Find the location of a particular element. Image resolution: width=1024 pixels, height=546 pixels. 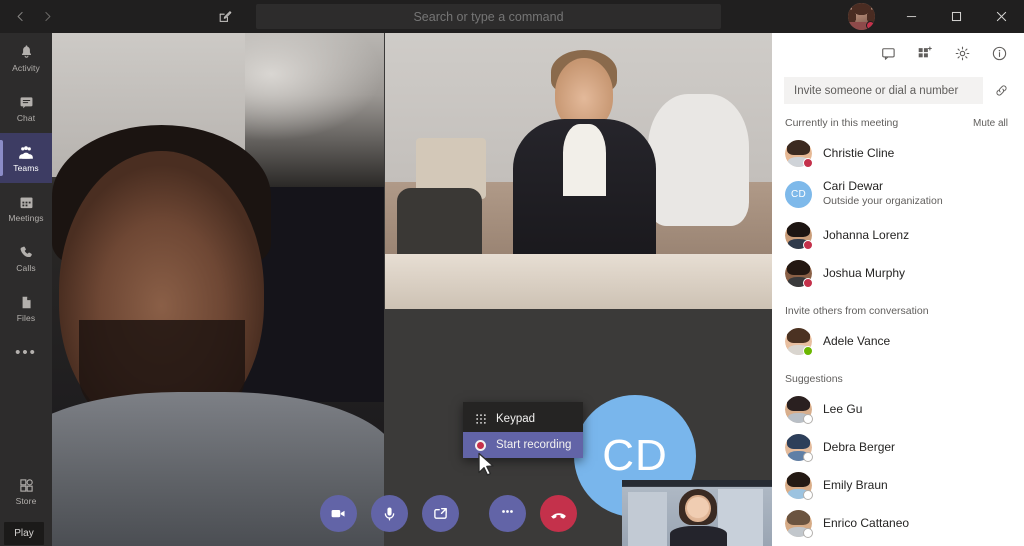

window-controls is located at coordinates (936, 16).